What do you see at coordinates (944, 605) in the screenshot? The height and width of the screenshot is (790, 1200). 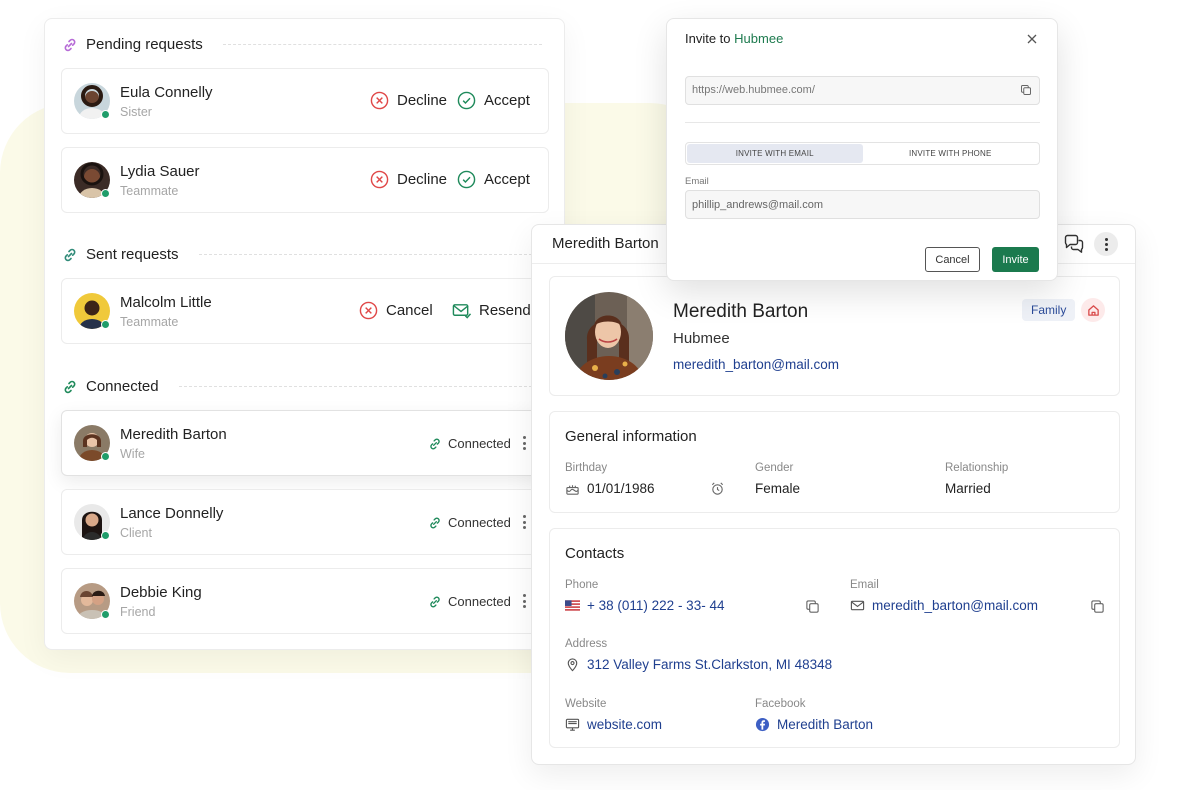 I see `email-value: meredith_barton@mail.com` at bounding box center [944, 605].